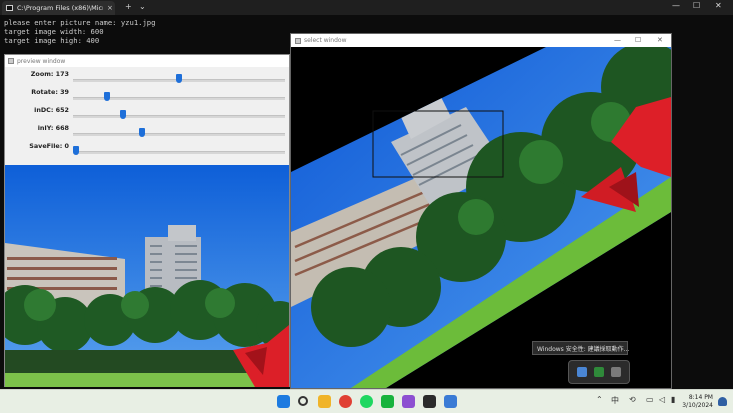  Describe the element at coordinates (718, 5) in the screenshot. I see `close-button: ✕` at that location.